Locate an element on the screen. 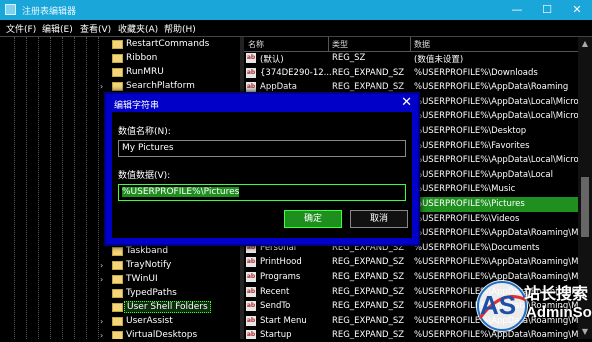 This screenshot has height=342, width=592. value-data: %USERPROFILE%\Desktop is located at coordinates (470, 131).